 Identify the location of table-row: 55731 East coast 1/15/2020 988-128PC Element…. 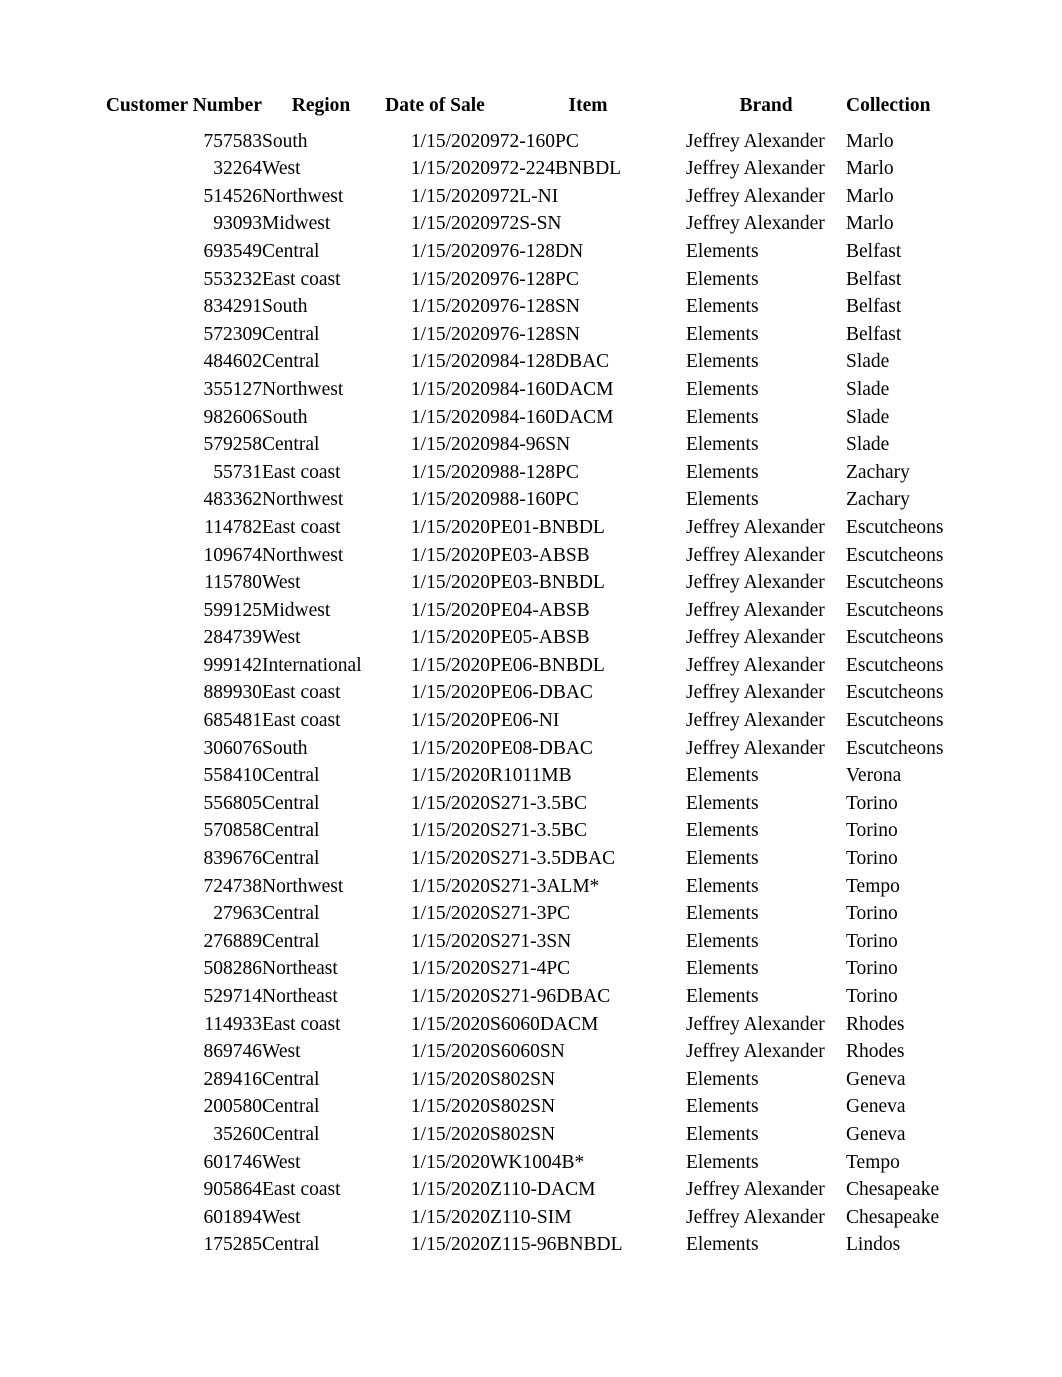
(543, 473).